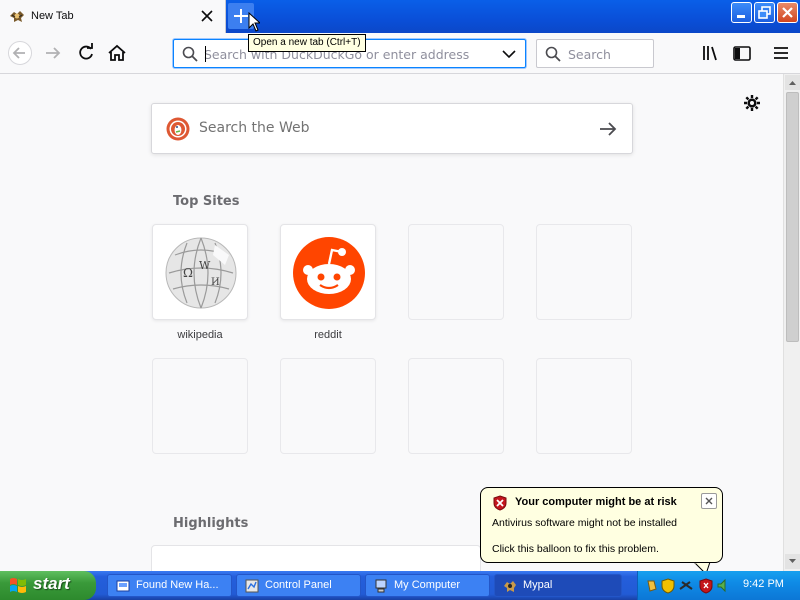 Image resolution: width=800 pixels, height=600 pixels. I want to click on hardware-tray-icon, so click(652, 586).